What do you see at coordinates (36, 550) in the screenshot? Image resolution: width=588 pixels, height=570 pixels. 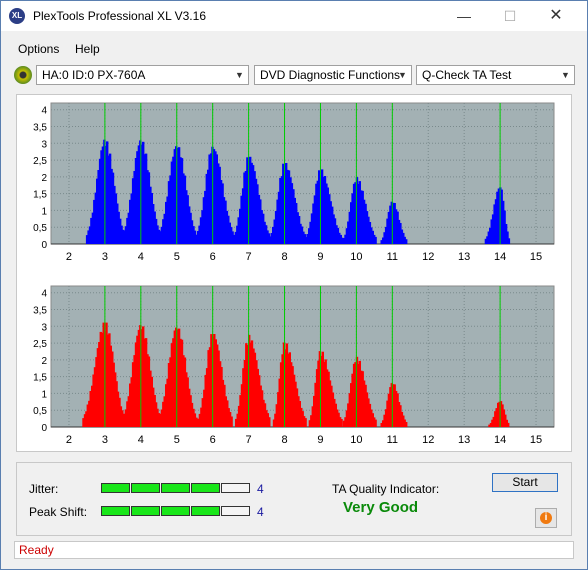 I see `status-text: Ready` at bounding box center [36, 550].